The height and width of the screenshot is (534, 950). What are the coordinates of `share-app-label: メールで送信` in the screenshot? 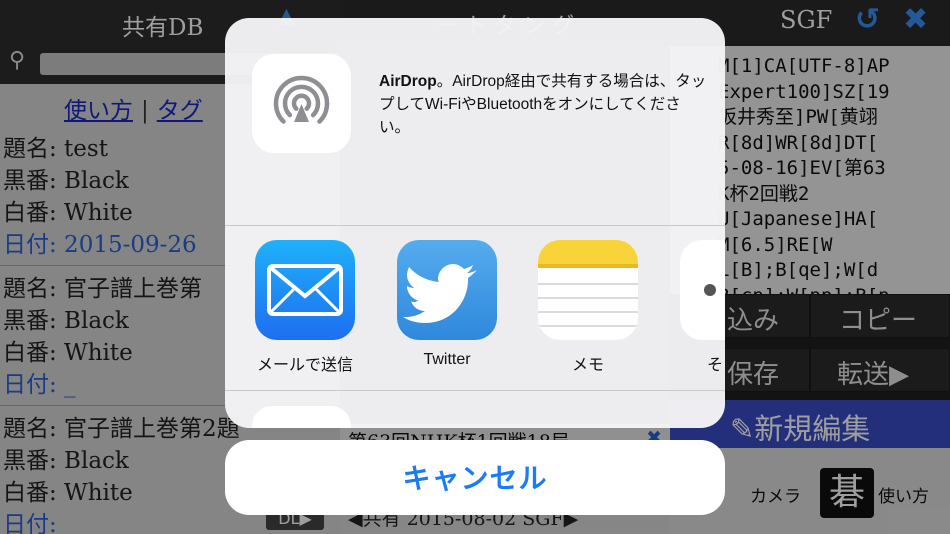 It's located at (304, 365).